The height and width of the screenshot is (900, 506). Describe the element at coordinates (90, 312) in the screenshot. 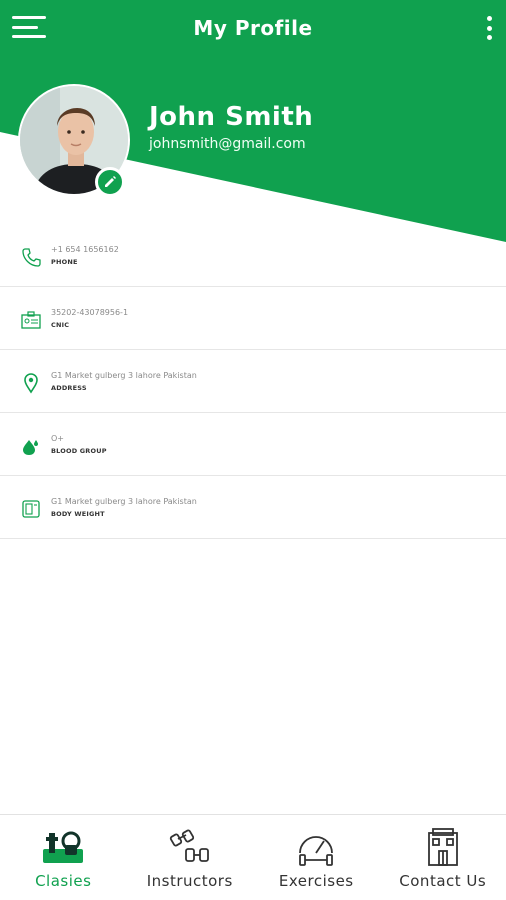

I see `cnic-value: 35202-43078956-1` at that location.